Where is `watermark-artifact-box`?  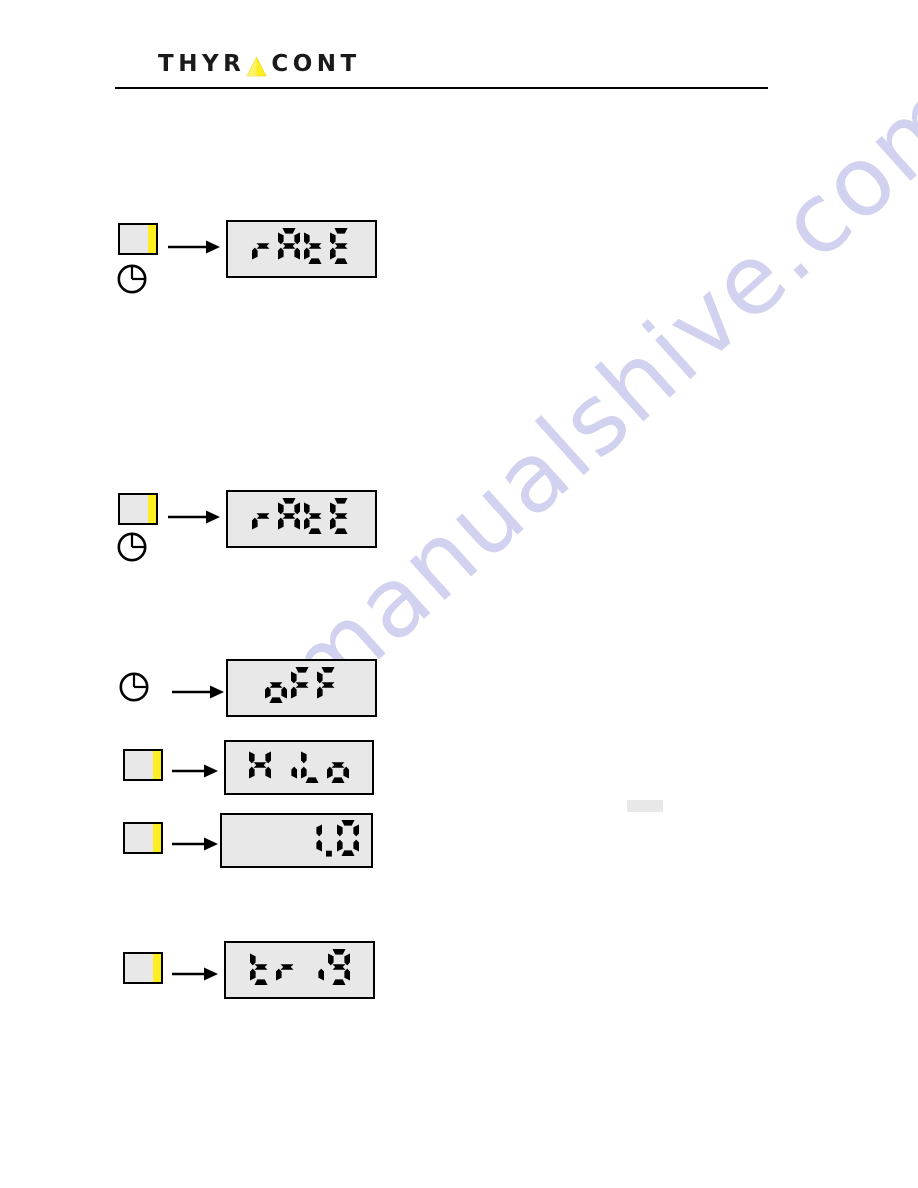
watermark-artifact-box is located at coordinates (645, 806).